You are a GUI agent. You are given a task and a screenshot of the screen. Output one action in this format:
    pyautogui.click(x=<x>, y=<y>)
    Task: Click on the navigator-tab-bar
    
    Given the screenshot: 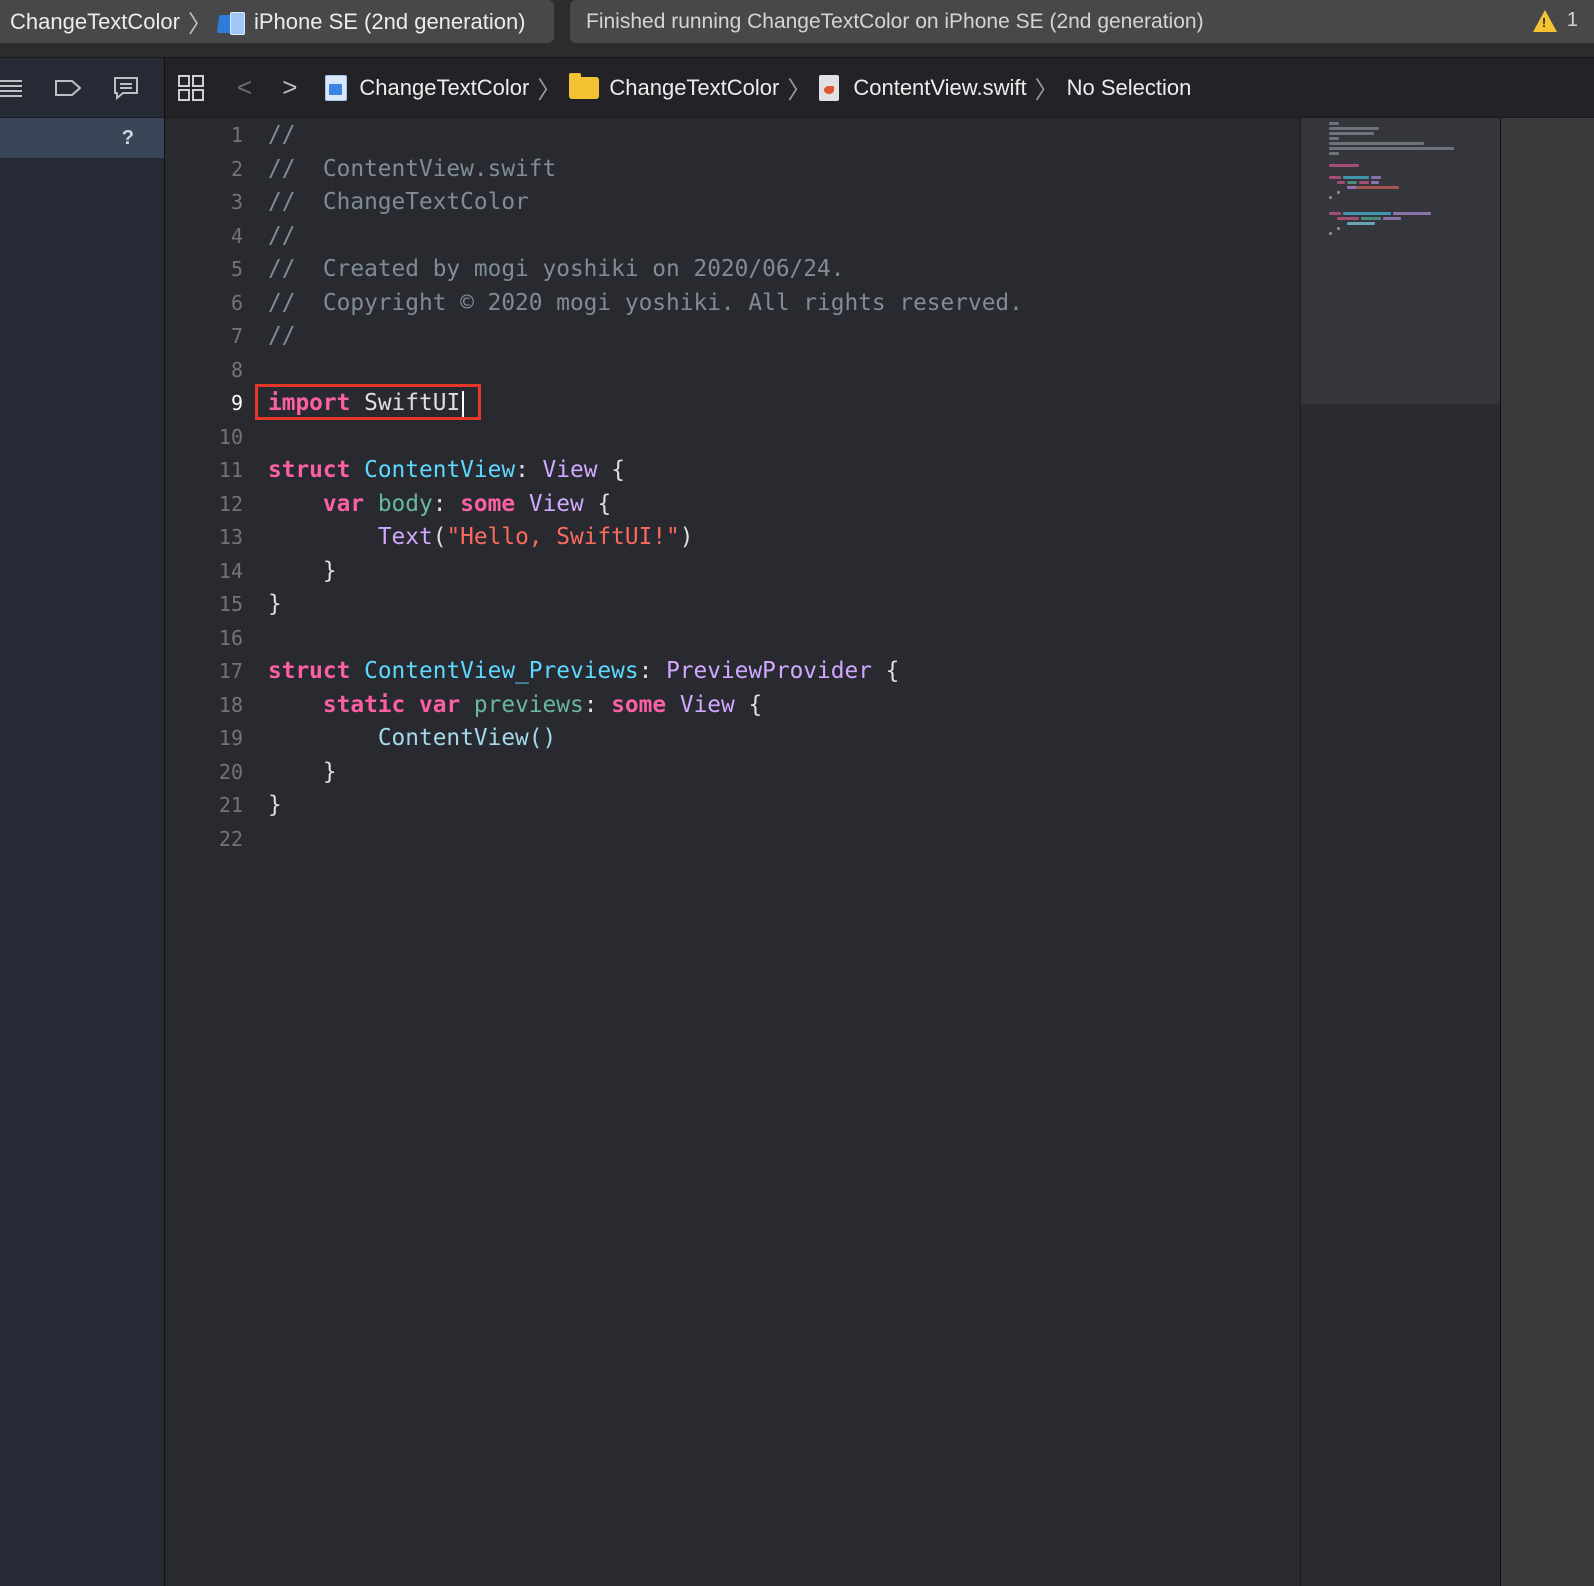 What is the action you would take?
    pyautogui.click(x=82, y=88)
    